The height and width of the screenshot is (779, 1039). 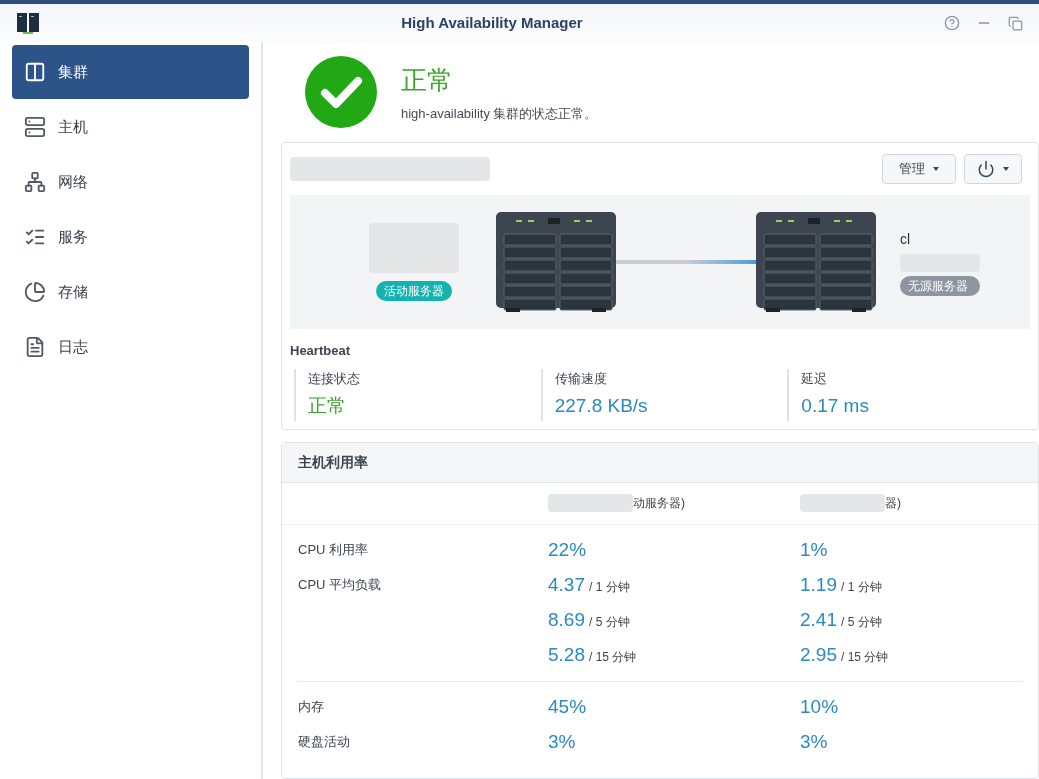 What do you see at coordinates (818, 654) in the screenshot?
I see `metric-value: 2.95` at bounding box center [818, 654].